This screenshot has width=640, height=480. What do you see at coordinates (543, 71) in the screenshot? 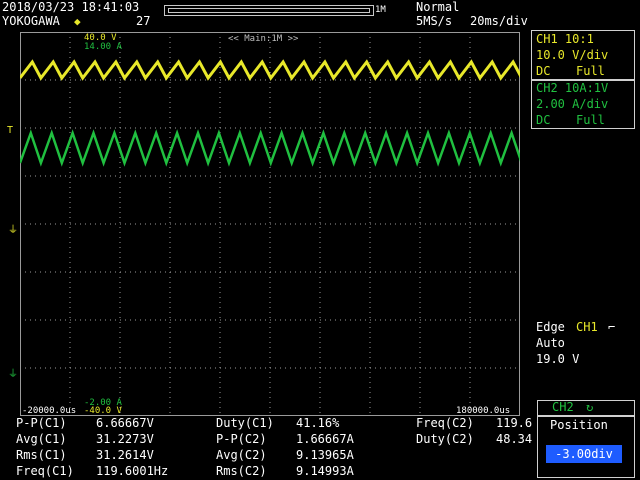
I see `ch1-coupling: DC` at bounding box center [543, 71].